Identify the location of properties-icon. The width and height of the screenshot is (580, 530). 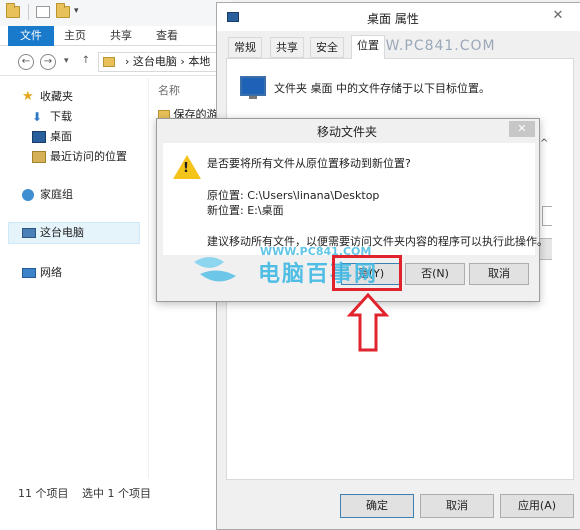
(43, 12).